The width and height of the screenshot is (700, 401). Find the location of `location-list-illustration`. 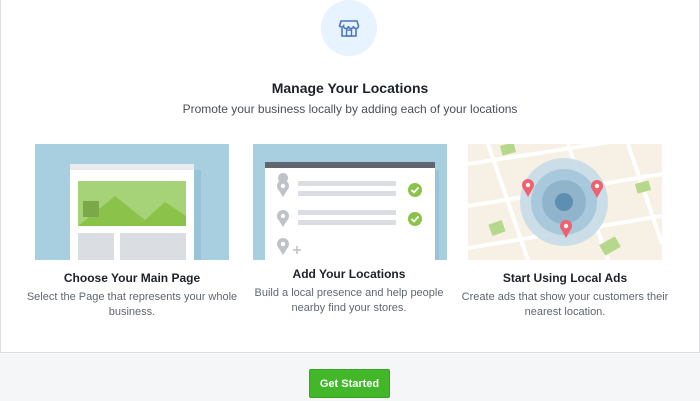

location-list-illustration is located at coordinates (350, 202).